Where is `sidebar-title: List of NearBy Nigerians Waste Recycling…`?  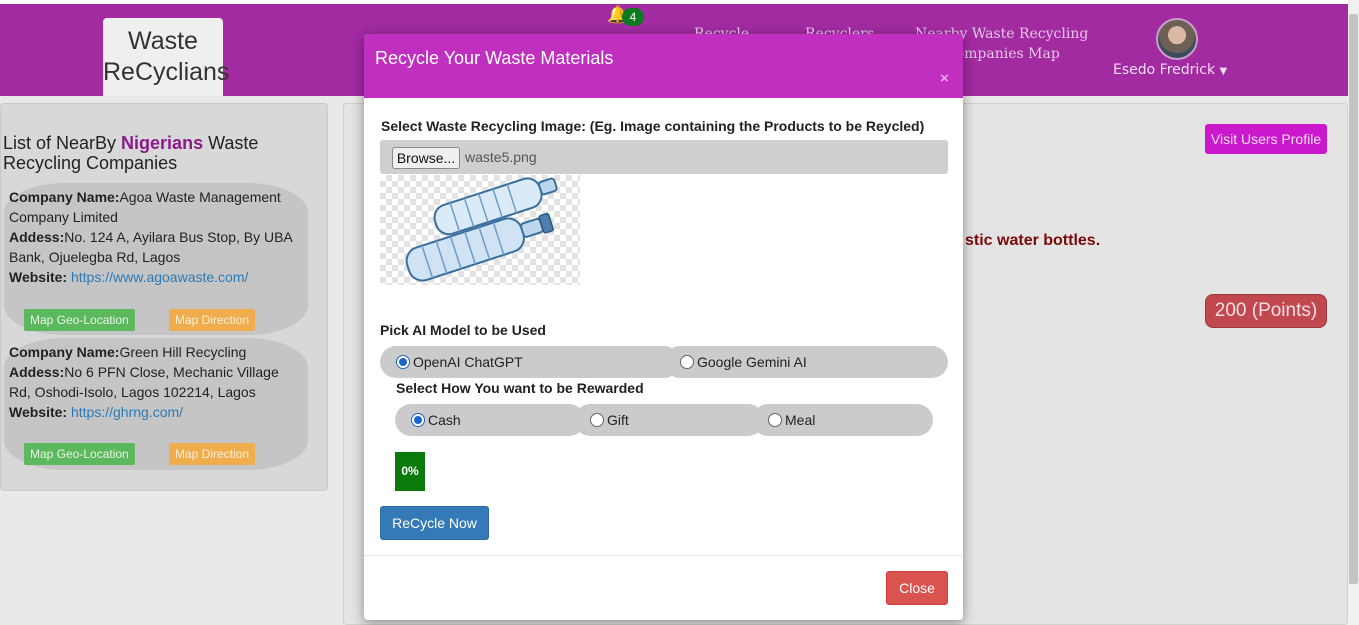 sidebar-title: List of NearBy Nigerians Waste Recycling… is located at coordinates (131, 153).